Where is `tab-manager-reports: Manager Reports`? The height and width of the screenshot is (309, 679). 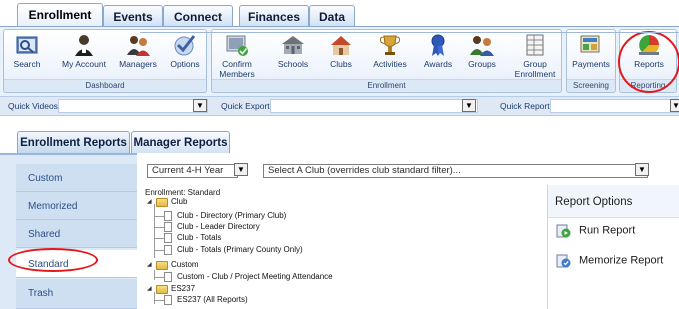 tab-manager-reports: Manager Reports is located at coordinates (180, 142).